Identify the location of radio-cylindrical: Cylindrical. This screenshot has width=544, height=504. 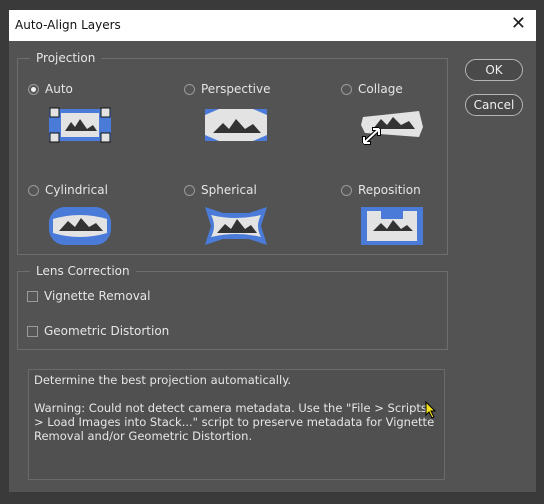
(68, 190).